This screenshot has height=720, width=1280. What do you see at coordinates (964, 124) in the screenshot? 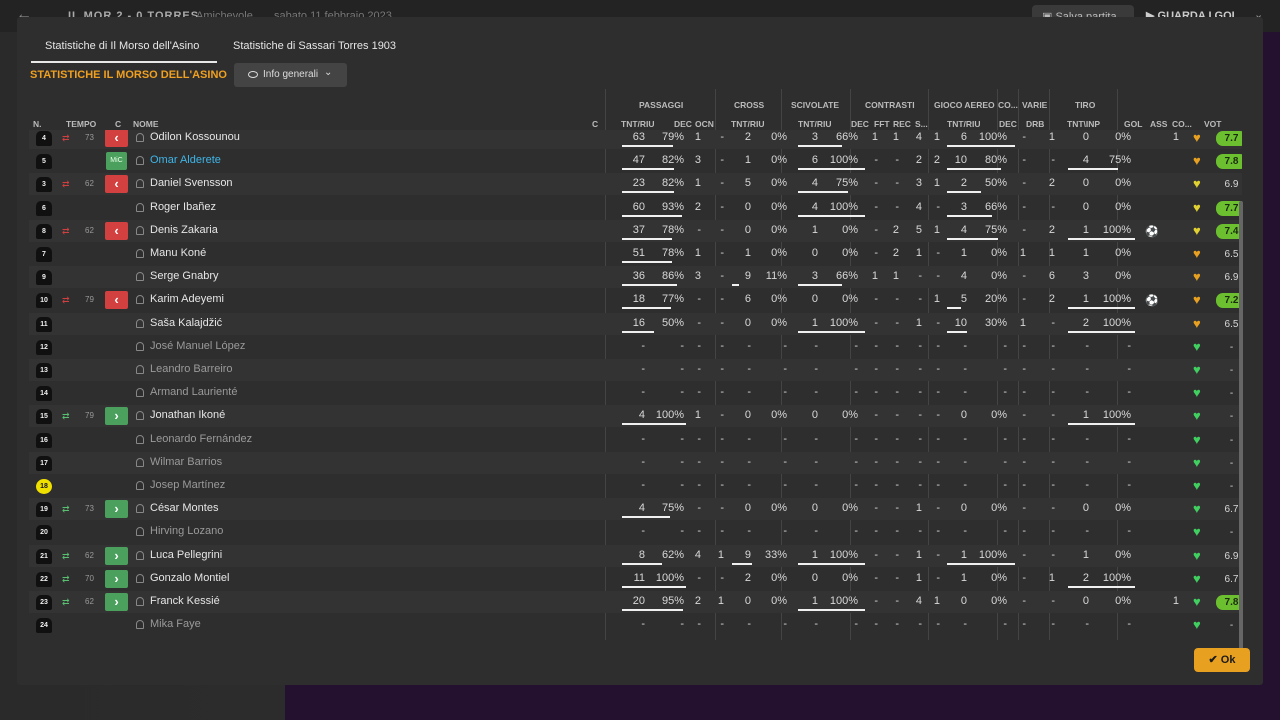
I see `header-tnt_riu: TNT/RIU` at bounding box center [964, 124].